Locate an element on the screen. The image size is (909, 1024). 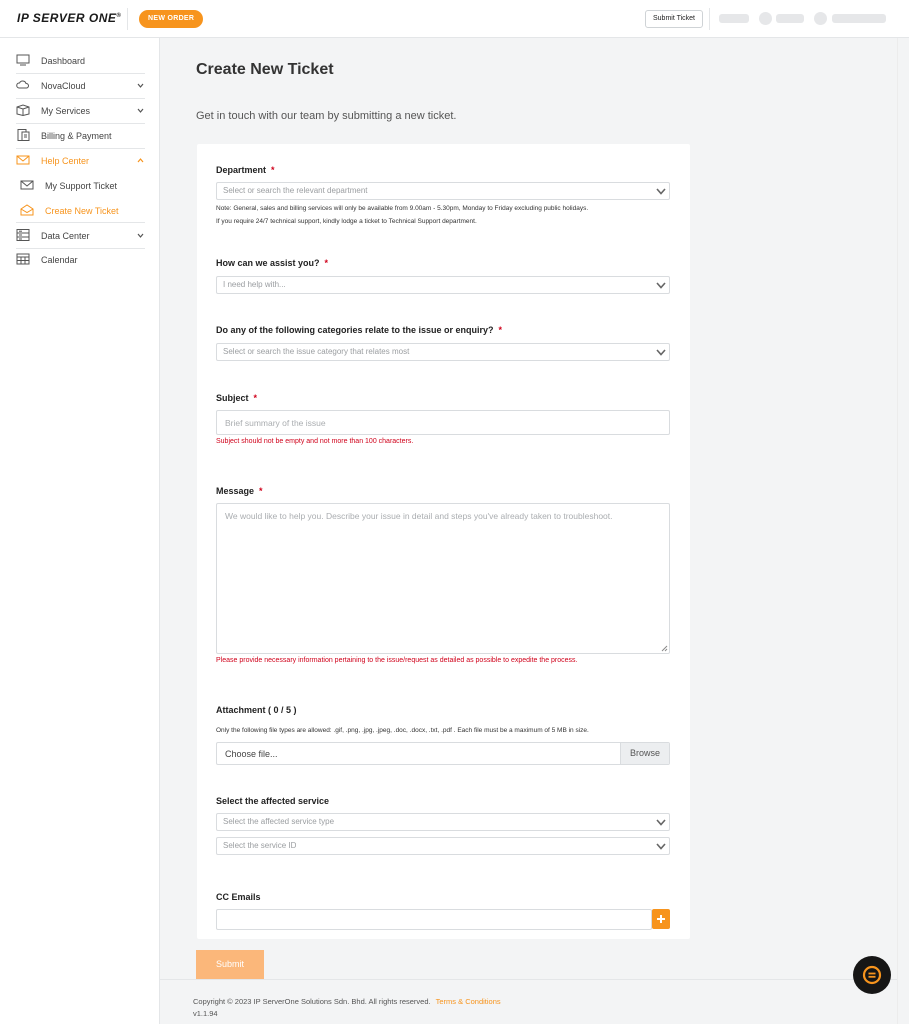
sidebar-item-my-services: My Services is located at coordinates (80, 111).